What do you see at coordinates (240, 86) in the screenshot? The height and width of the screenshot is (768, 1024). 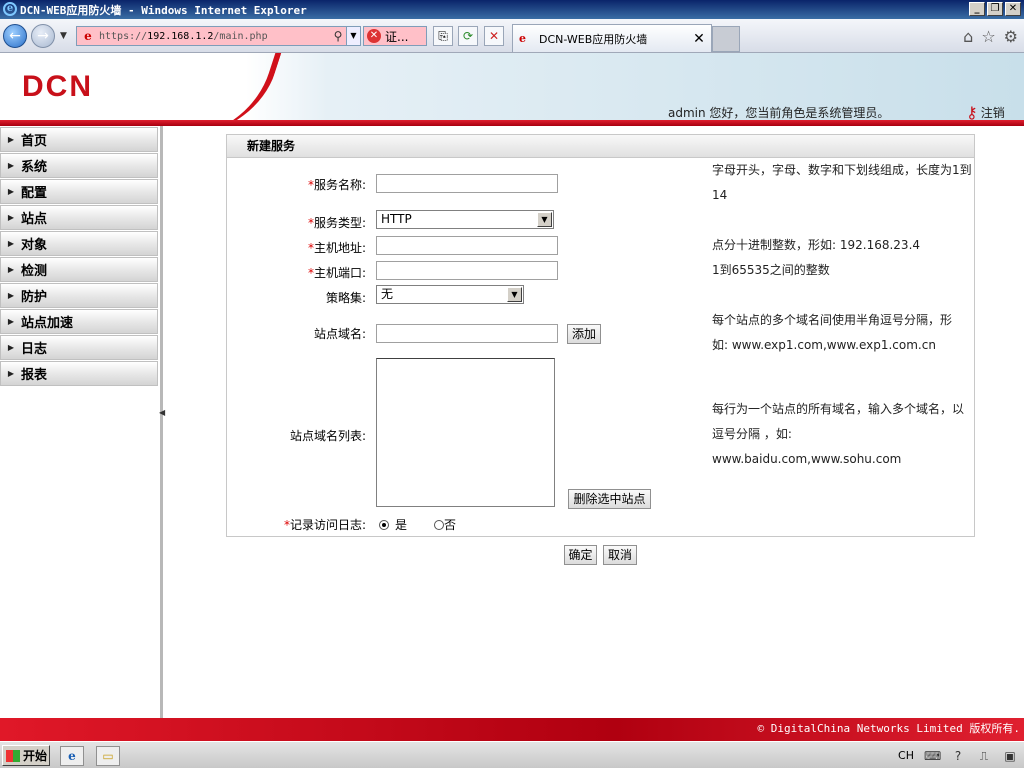 I see `banner-swoosh` at bounding box center [240, 86].